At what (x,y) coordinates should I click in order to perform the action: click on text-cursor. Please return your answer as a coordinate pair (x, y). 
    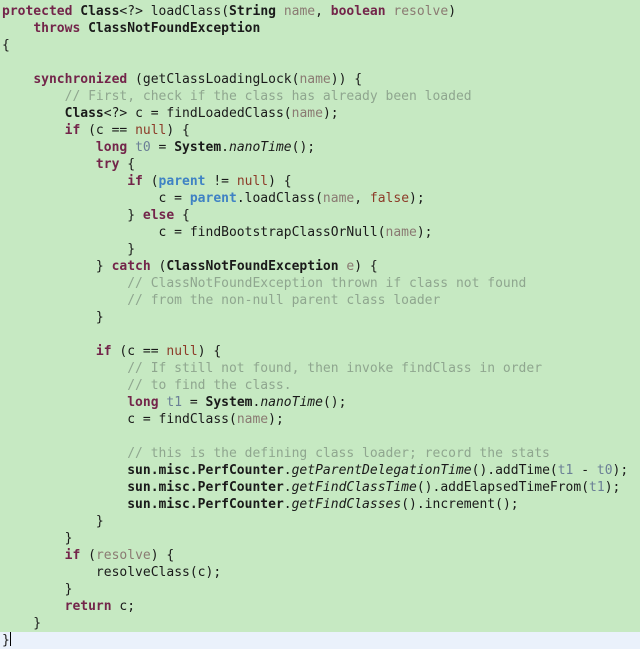
    Looking at the image, I should click on (10, 639).